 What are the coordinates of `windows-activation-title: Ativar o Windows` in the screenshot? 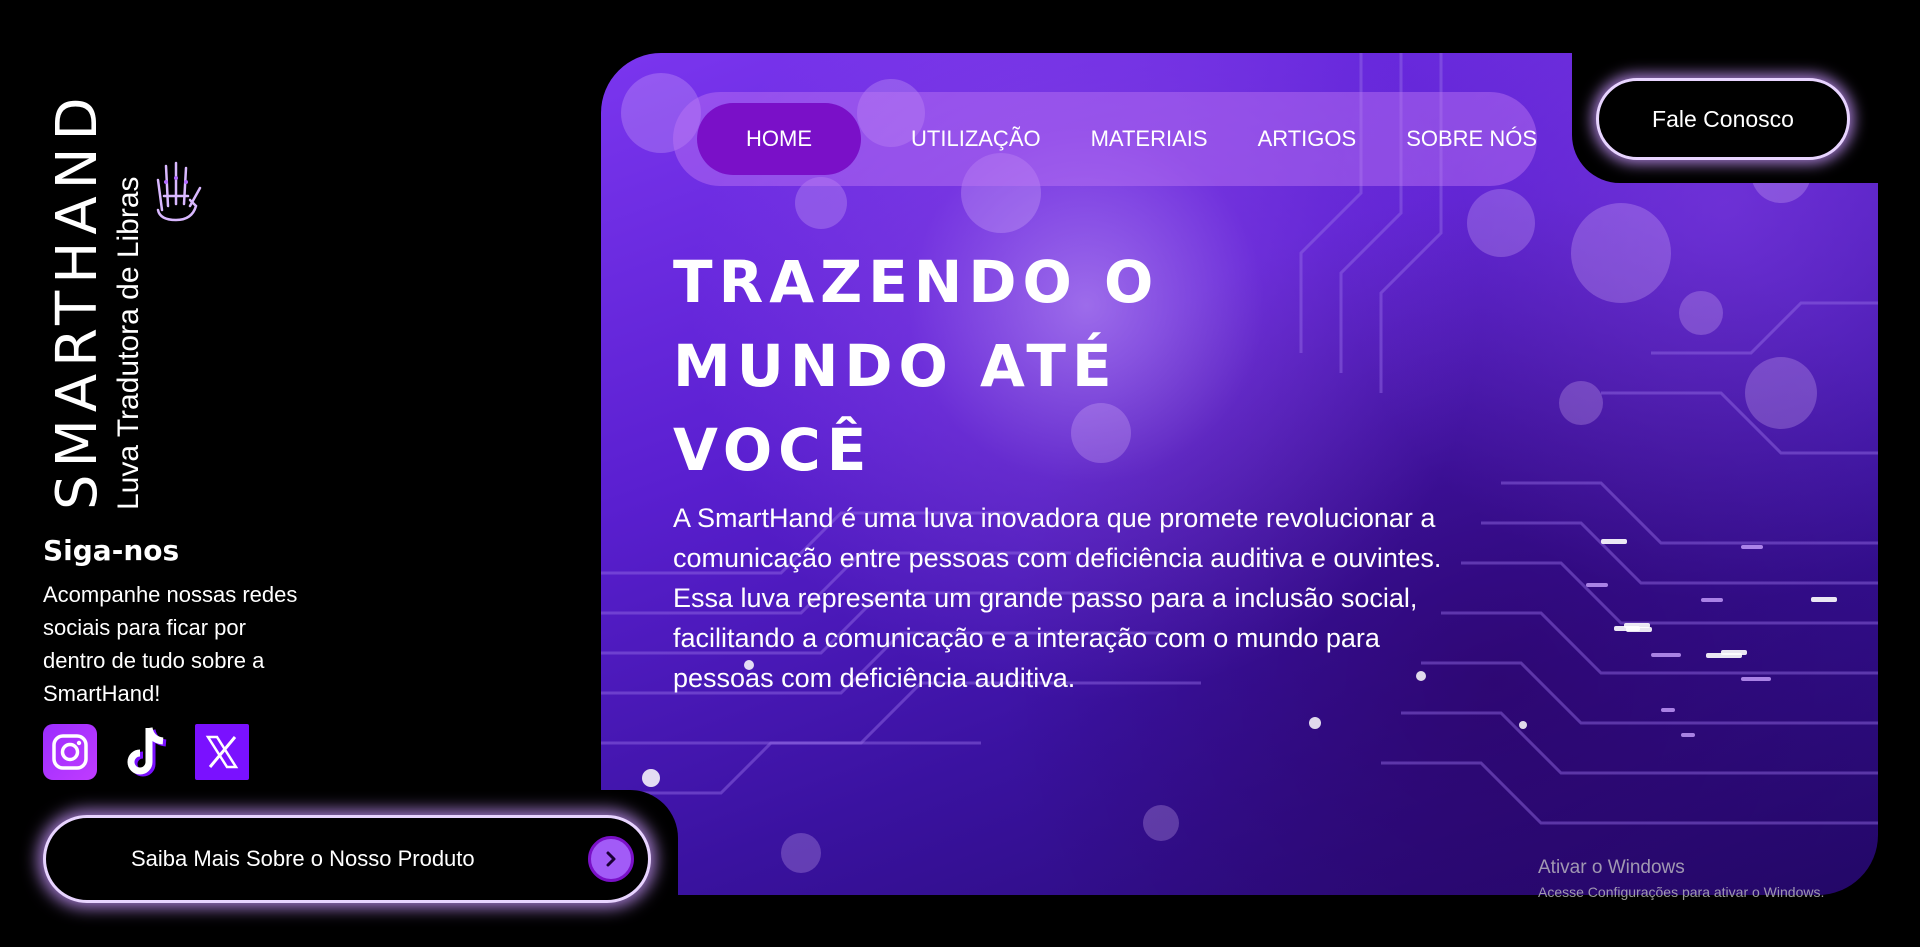 It's located at (1611, 867).